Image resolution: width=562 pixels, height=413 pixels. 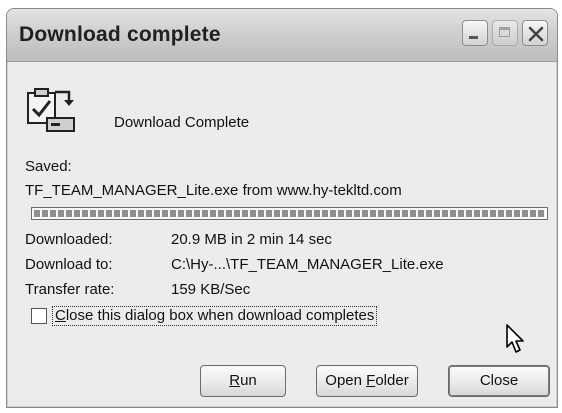 What do you see at coordinates (51, 110) in the screenshot?
I see `download-complete-icon` at bounding box center [51, 110].